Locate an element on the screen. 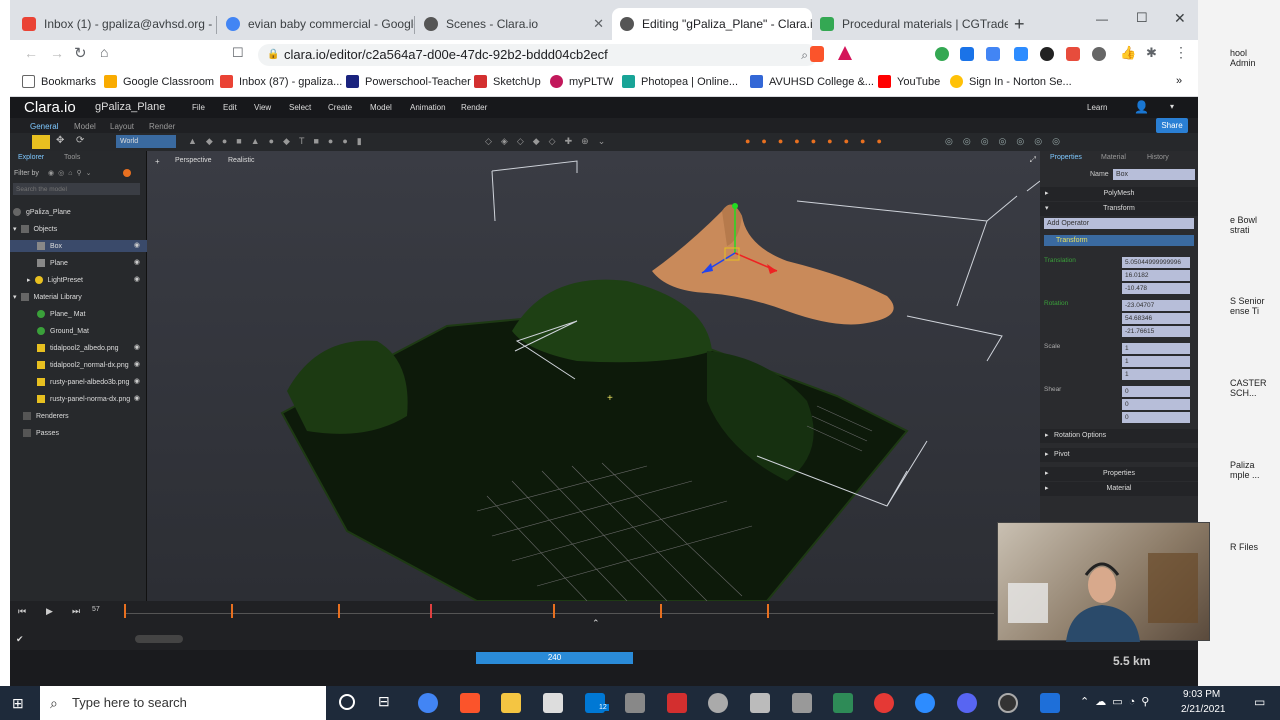 The width and height of the screenshot is (1280, 720). browser-tab: Procedural materials | CGTrader✕ is located at coordinates (910, 24).